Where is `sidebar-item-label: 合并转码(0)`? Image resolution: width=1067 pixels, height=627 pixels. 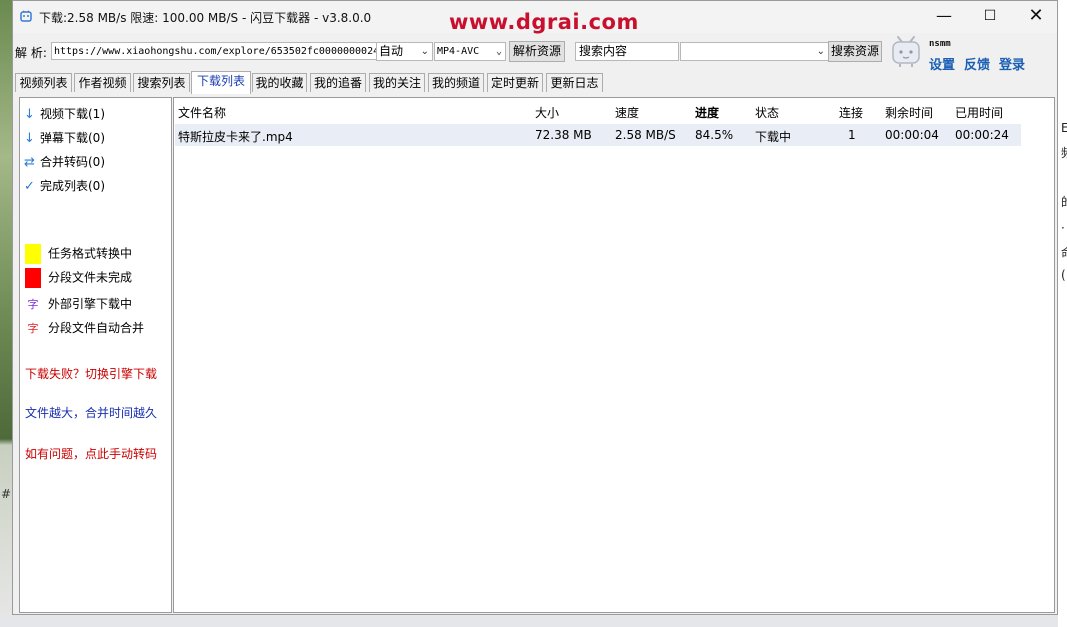 sidebar-item-label: 合并转码(0) is located at coordinates (72, 162).